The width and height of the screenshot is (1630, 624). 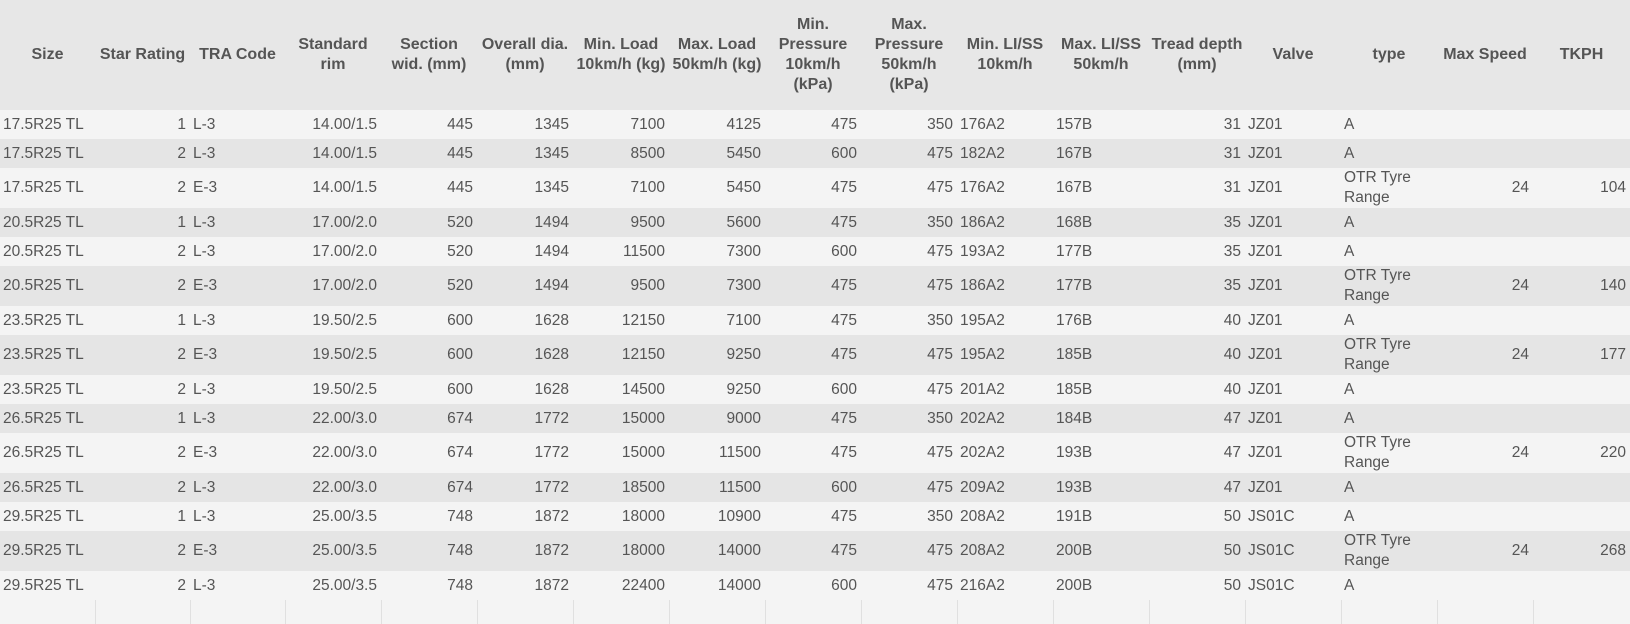 I want to click on header-tkph: TKPH, so click(x=1581, y=55).